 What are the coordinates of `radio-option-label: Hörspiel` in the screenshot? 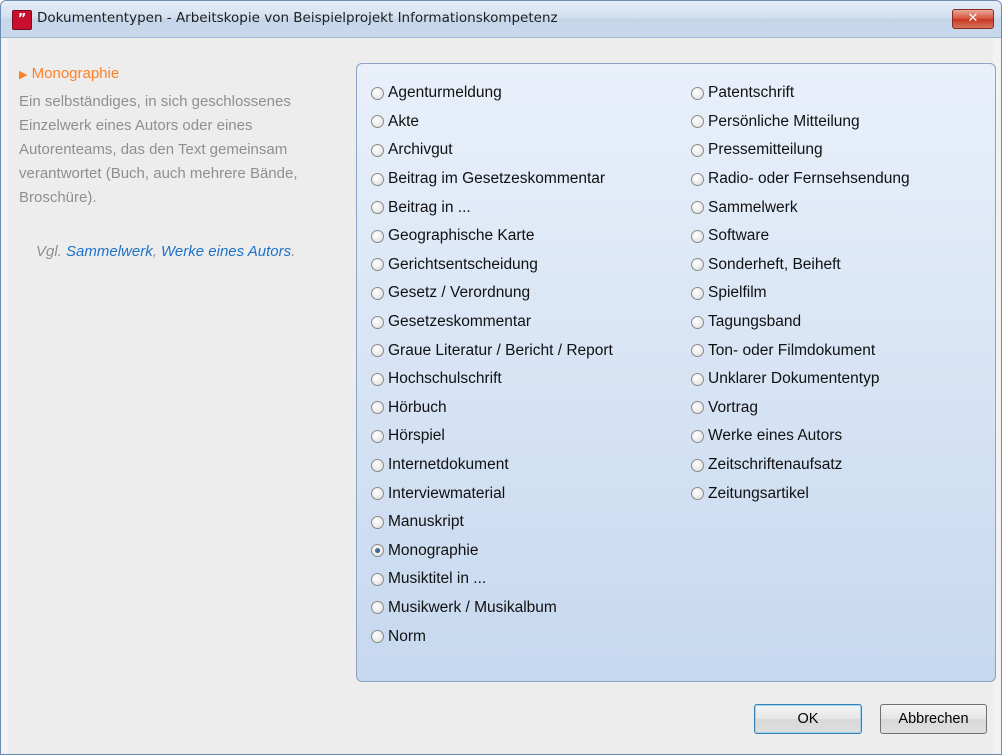 It's located at (416, 436).